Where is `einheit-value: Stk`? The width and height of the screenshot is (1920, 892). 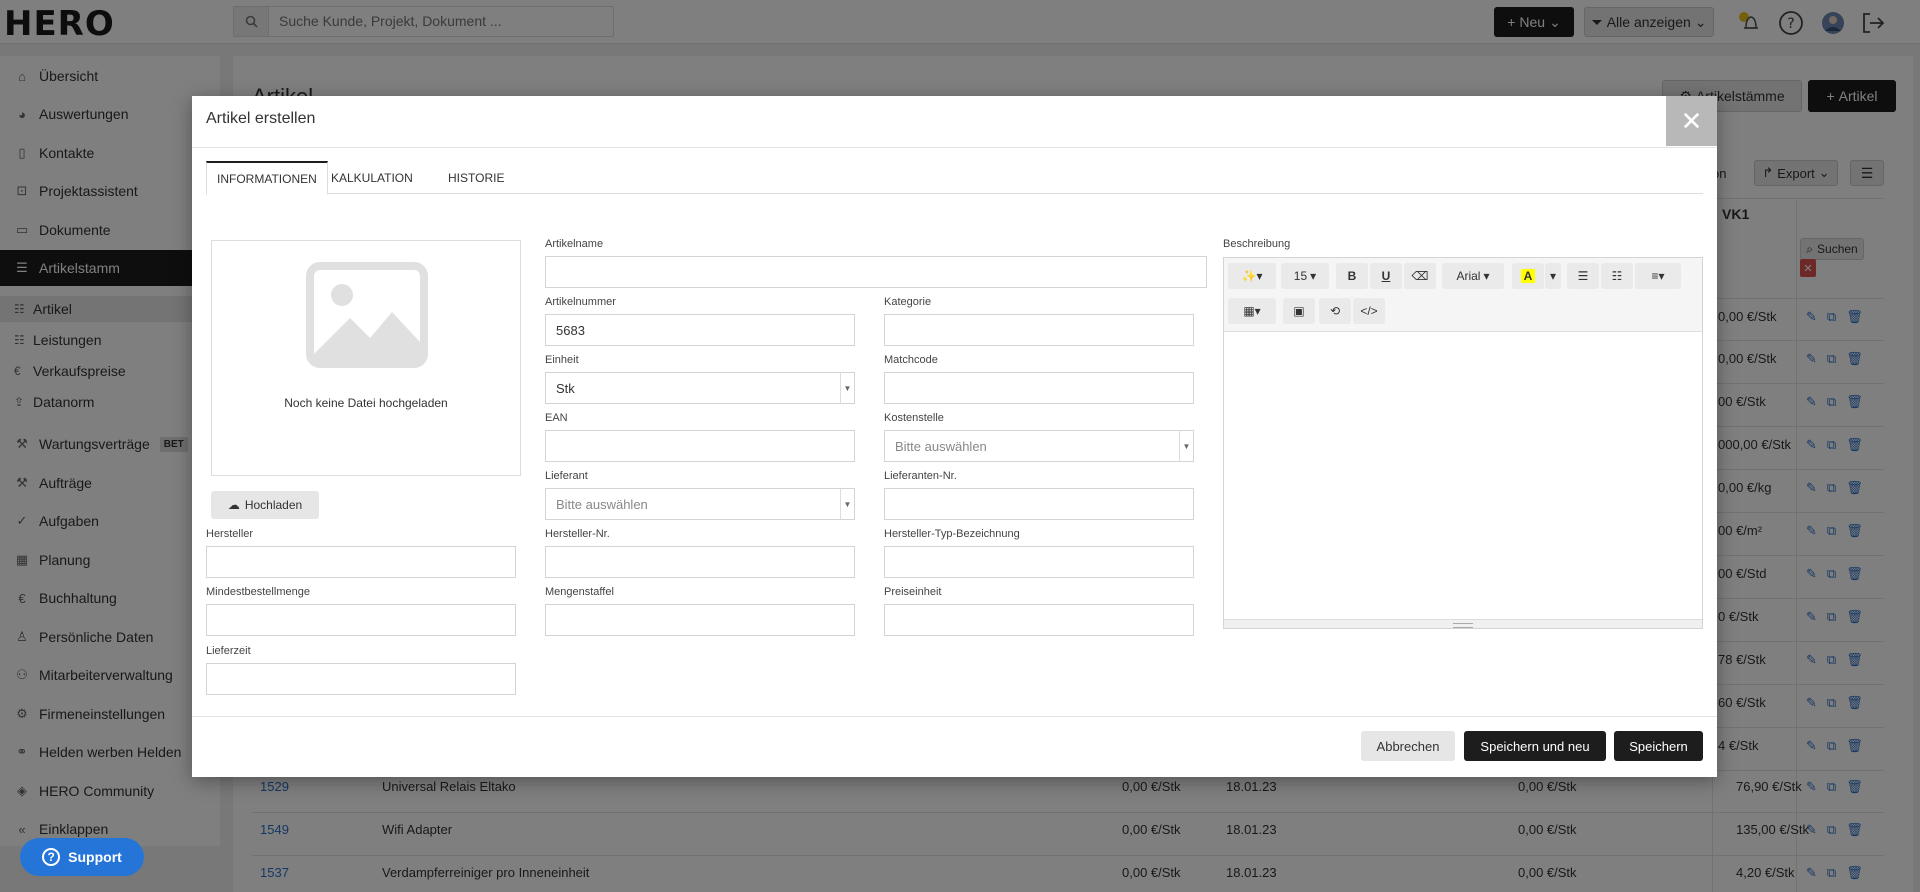
einheit-value: Stk is located at coordinates (565, 388).